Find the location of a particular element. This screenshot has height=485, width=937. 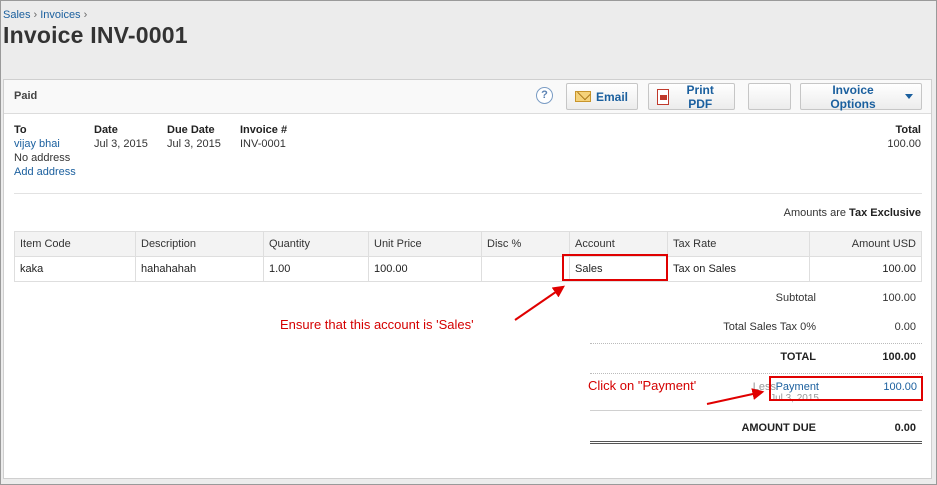

header-divider is located at coordinates (468, 193).